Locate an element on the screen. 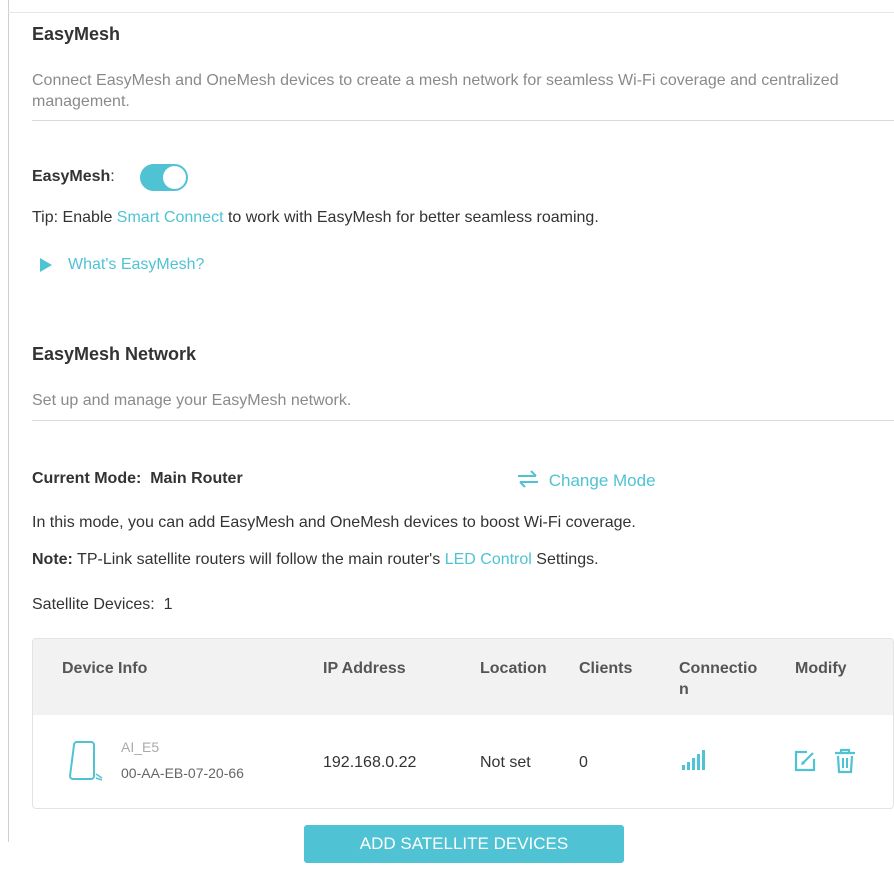 The width and height of the screenshot is (894, 869). header-modify: Modify is located at coordinates (821, 668).